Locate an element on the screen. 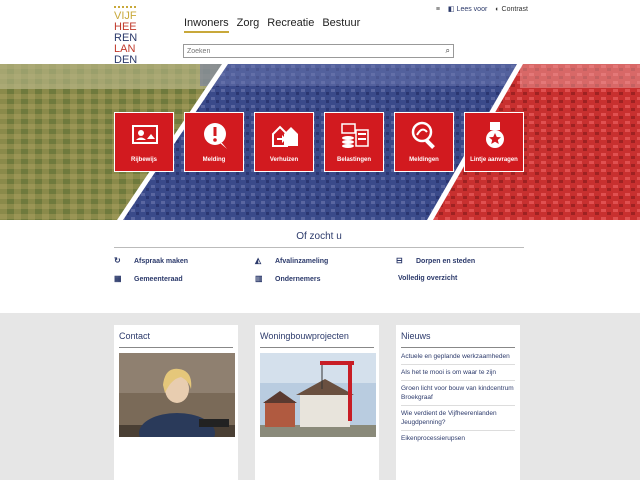 The width and height of the screenshot is (640, 480). link-label: Ondernemers is located at coordinates (298, 279).